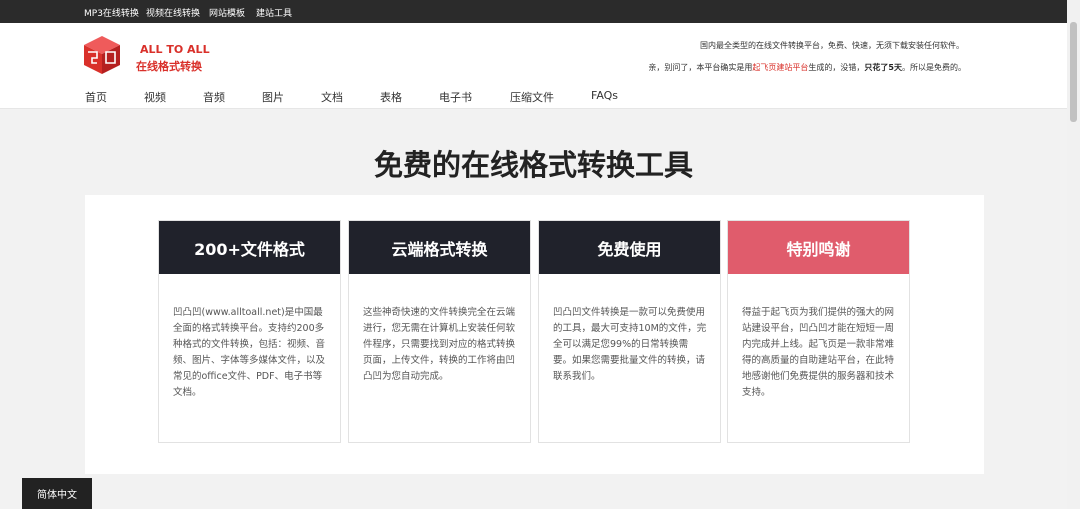  What do you see at coordinates (533, 11) in the screenshot?
I see `top-bar: MP3在线转换 视频在线转换 网站模板 建站工具` at bounding box center [533, 11].